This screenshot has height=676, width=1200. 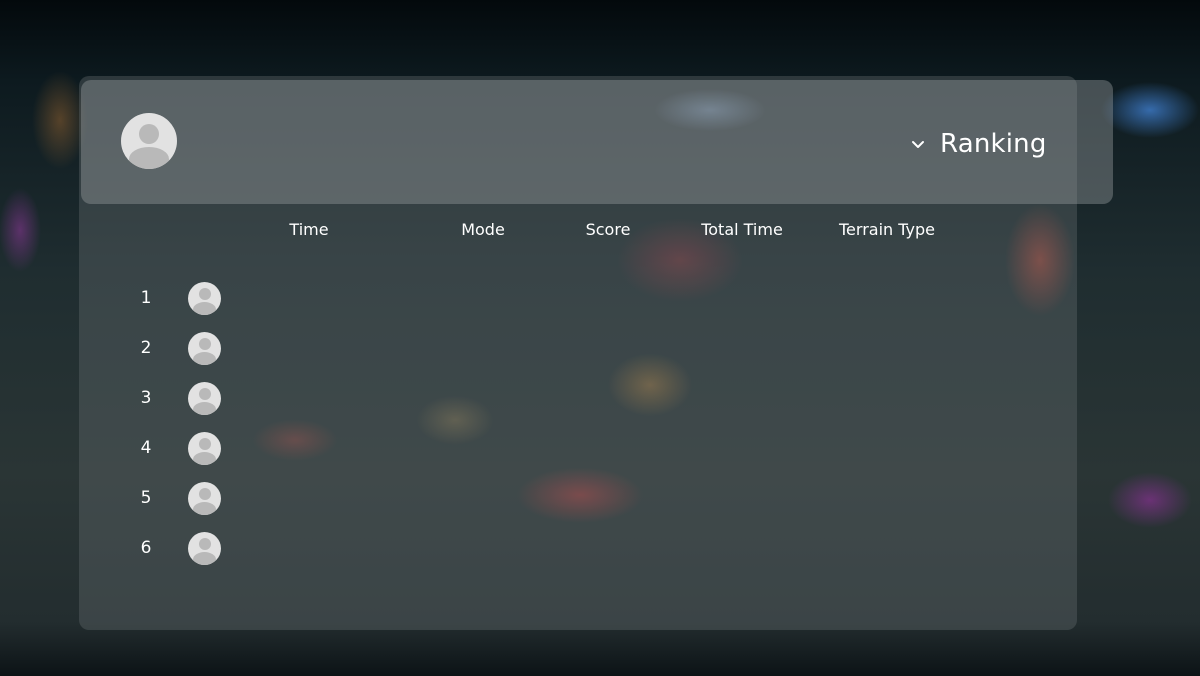 I want to click on column-header-time: Time, so click(x=309, y=229).